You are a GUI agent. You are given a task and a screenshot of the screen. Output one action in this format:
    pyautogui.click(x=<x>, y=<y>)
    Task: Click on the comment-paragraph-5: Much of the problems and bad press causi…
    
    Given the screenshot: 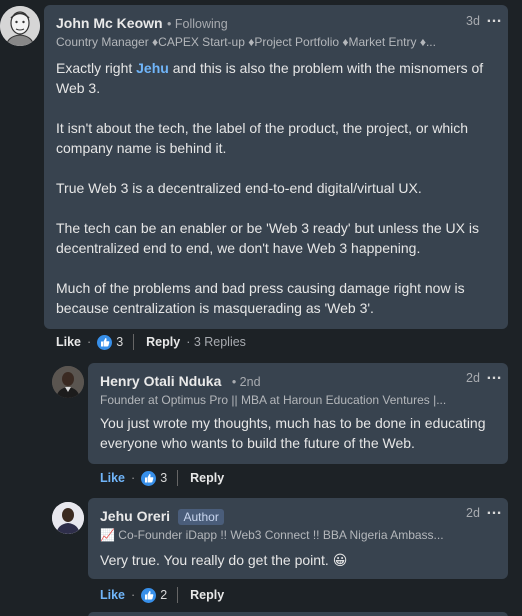 What is the action you would take?
    pyautogui.click(x=260, y=298)
    